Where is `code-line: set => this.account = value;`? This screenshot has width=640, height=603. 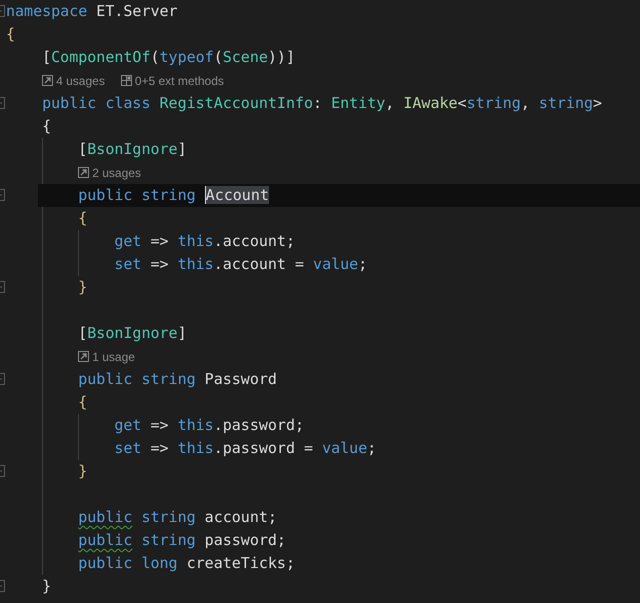
code-line: set => this.account = value; is located at coordinates (241, 264).